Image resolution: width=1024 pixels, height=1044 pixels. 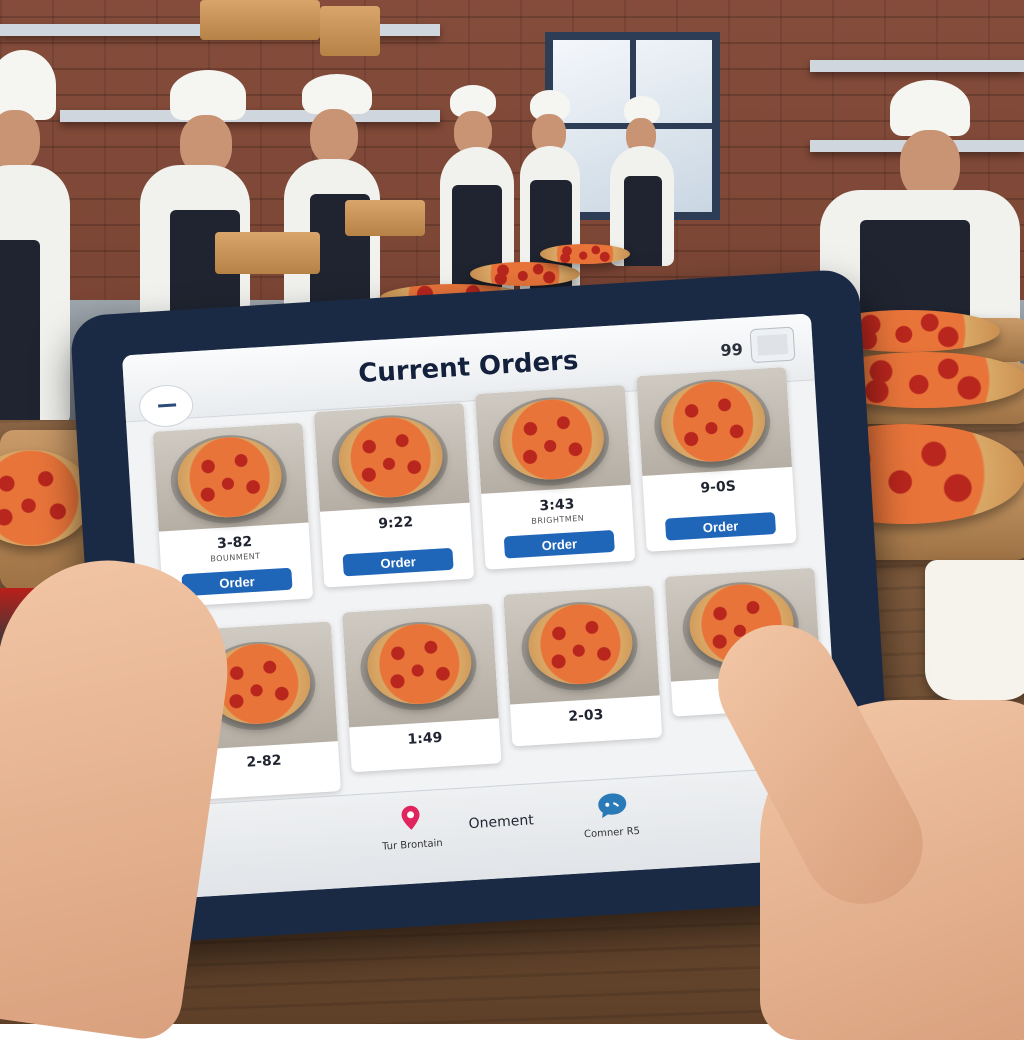 I want to click on order-card: 9-0S Order, so click(x=716, y=459).